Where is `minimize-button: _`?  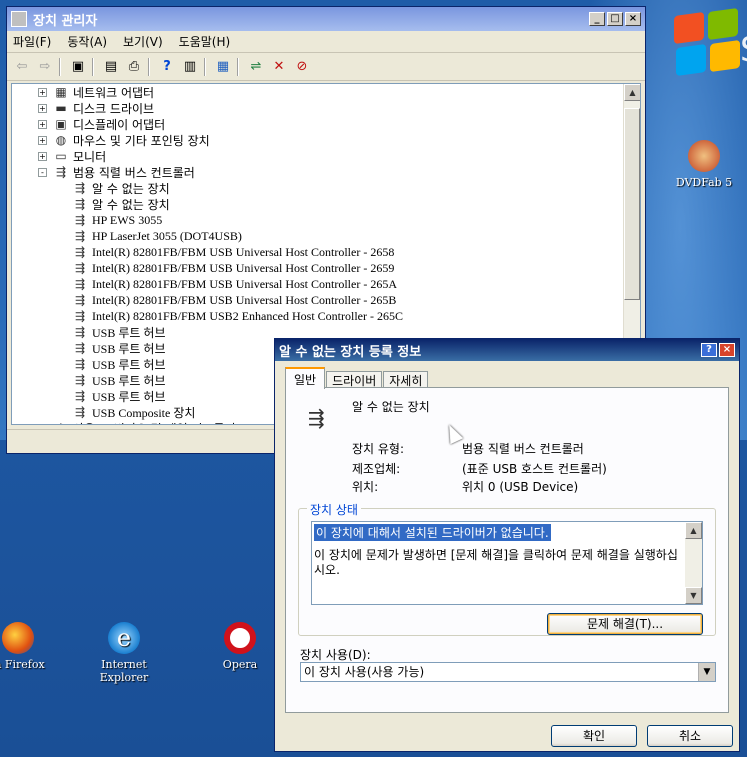 minimize-button: _ is located at coordinates (597, 19).